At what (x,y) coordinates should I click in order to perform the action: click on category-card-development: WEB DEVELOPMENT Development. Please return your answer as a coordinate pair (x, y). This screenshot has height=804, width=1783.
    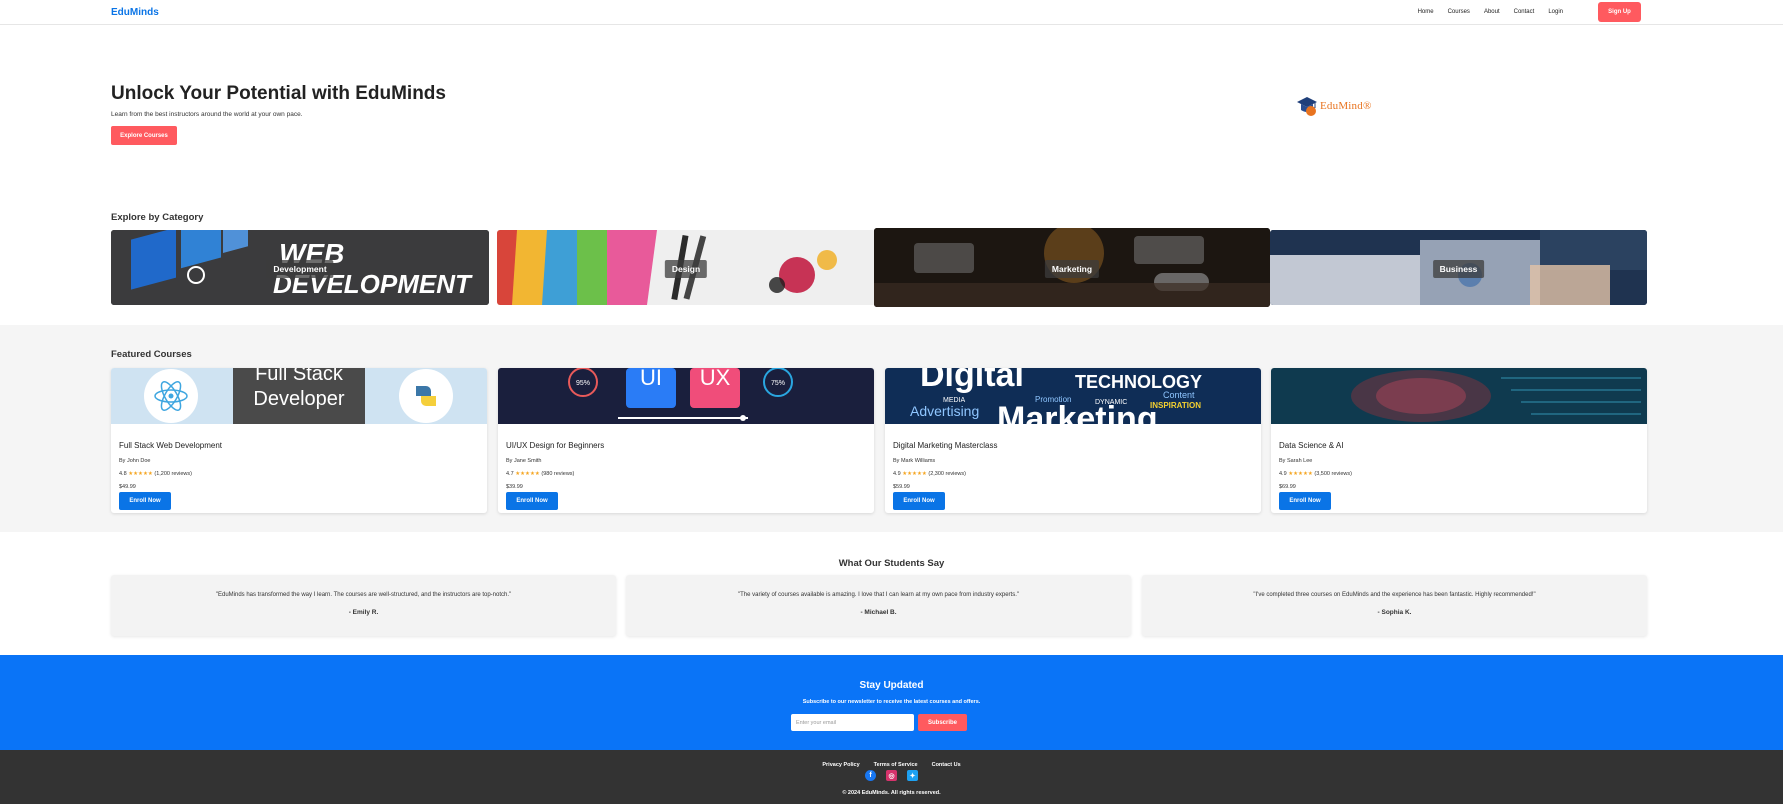
    Looking at the image, I should click on (300, 267).